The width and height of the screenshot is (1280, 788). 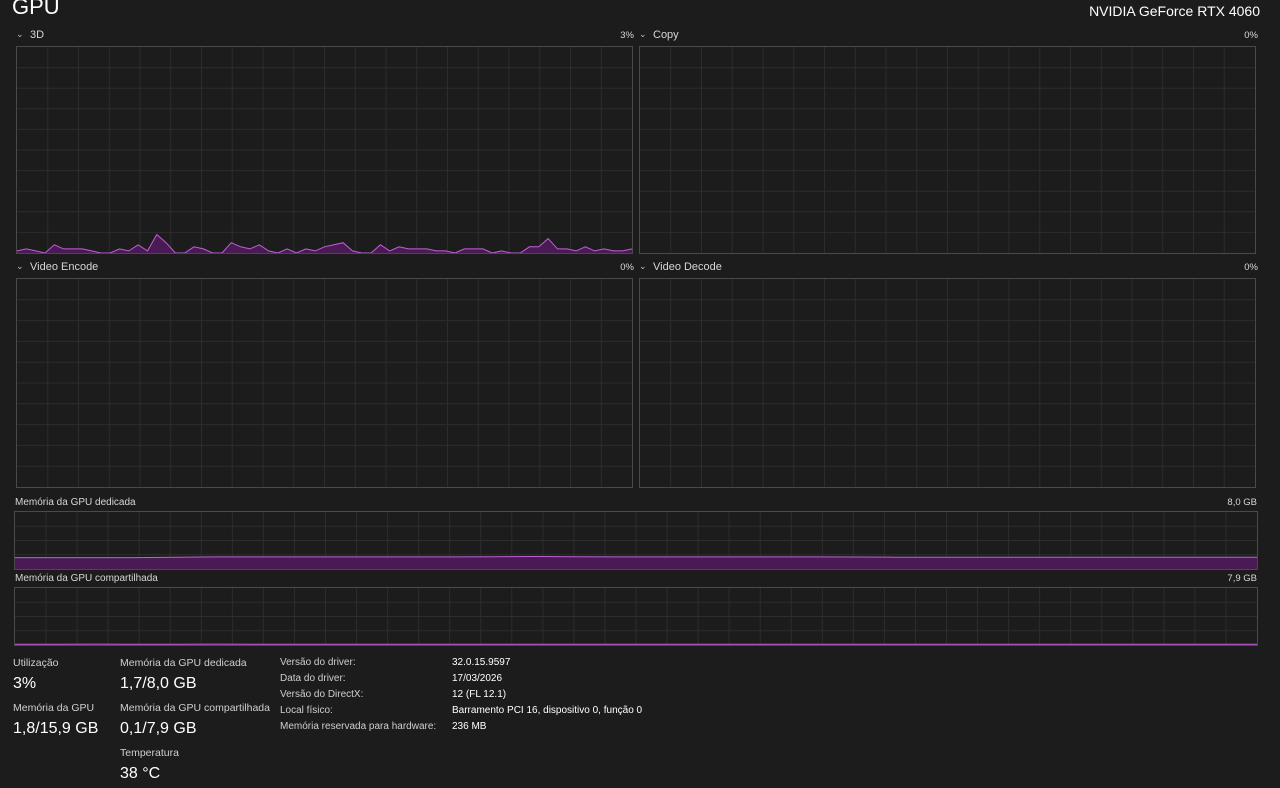 I want to click on graph-video-decode-svg, so click(x=947, y=383).